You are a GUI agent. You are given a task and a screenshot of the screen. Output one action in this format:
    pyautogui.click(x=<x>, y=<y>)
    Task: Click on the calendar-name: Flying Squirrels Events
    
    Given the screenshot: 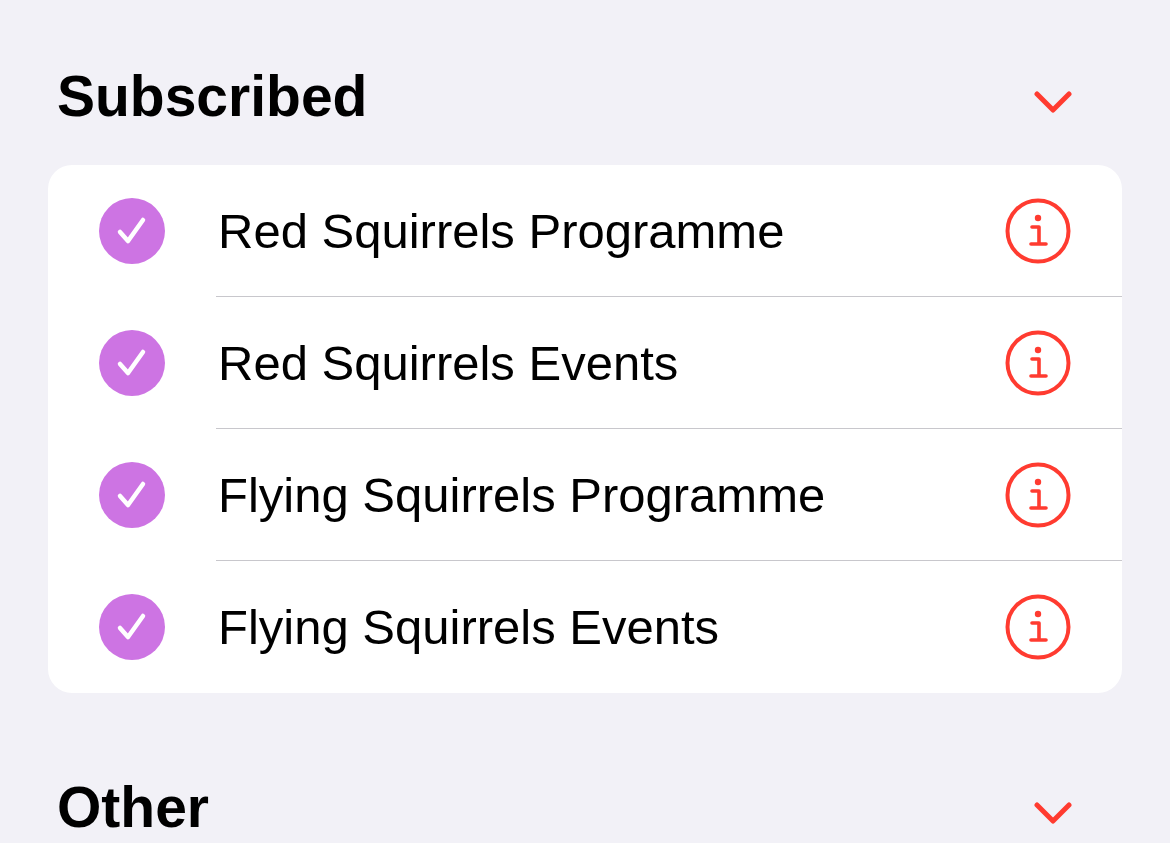 What is the action you would take?
    pyautogui.click(x=469, y=627)
    